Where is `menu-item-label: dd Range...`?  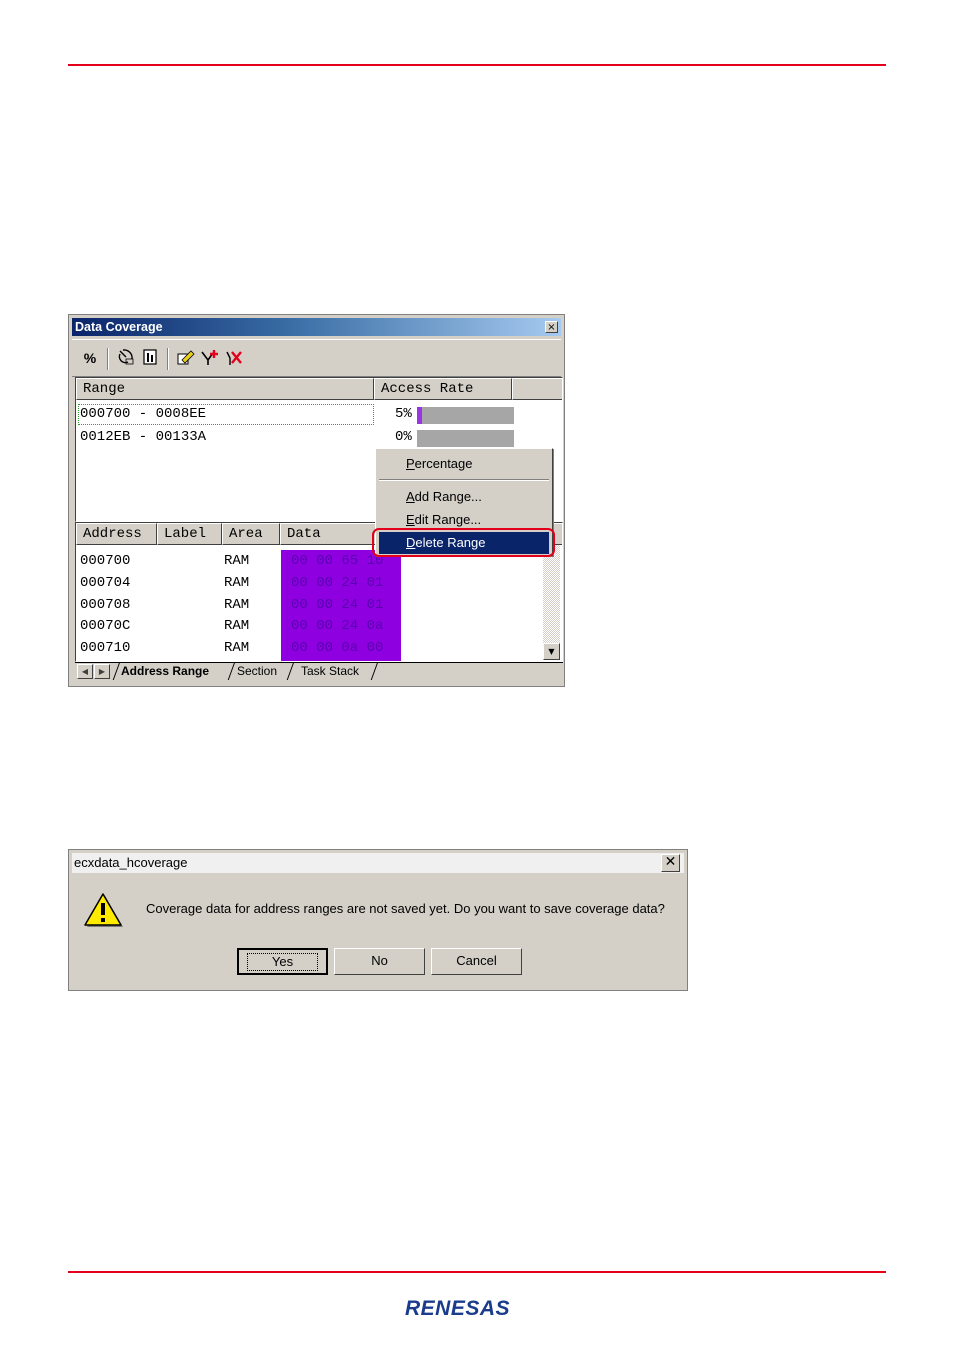
menu-item-label: dd Range... is located at coordinates (448, 496).